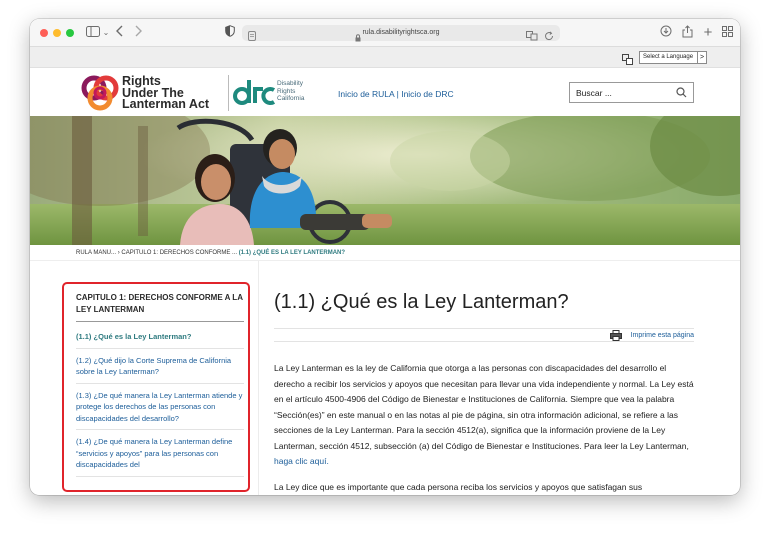  What do you see at coordinates (427, 94) in the screenshot?
I see `nav-link-drc-home: Inicio de DRC` at bounding box center [427, 94].